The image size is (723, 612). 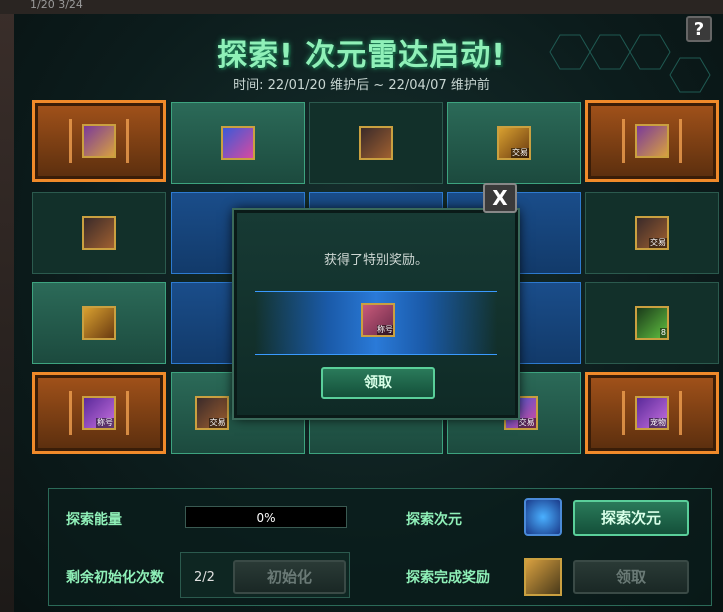 I want to click on reward-item-icon: 8, so click(x=652, y=323).